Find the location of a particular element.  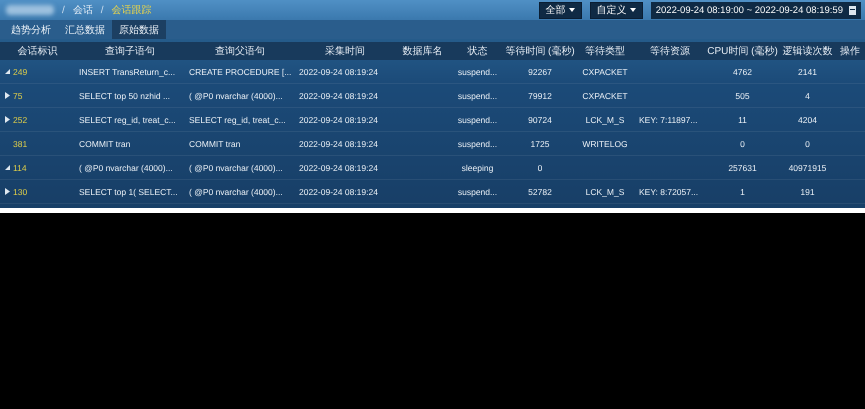

table-cell-text: 505 is located at coordinates (742, 95).